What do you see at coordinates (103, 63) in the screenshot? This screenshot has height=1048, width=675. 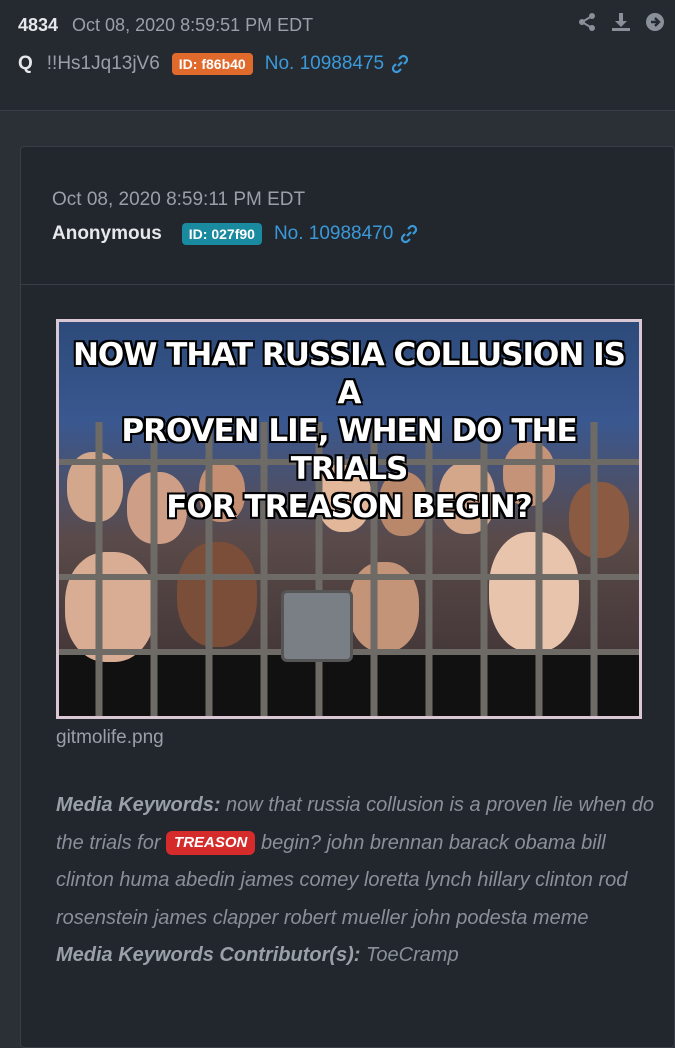 I see `tripcode: !!Hs1Jq13jV6` at bounding box center [103, 63].